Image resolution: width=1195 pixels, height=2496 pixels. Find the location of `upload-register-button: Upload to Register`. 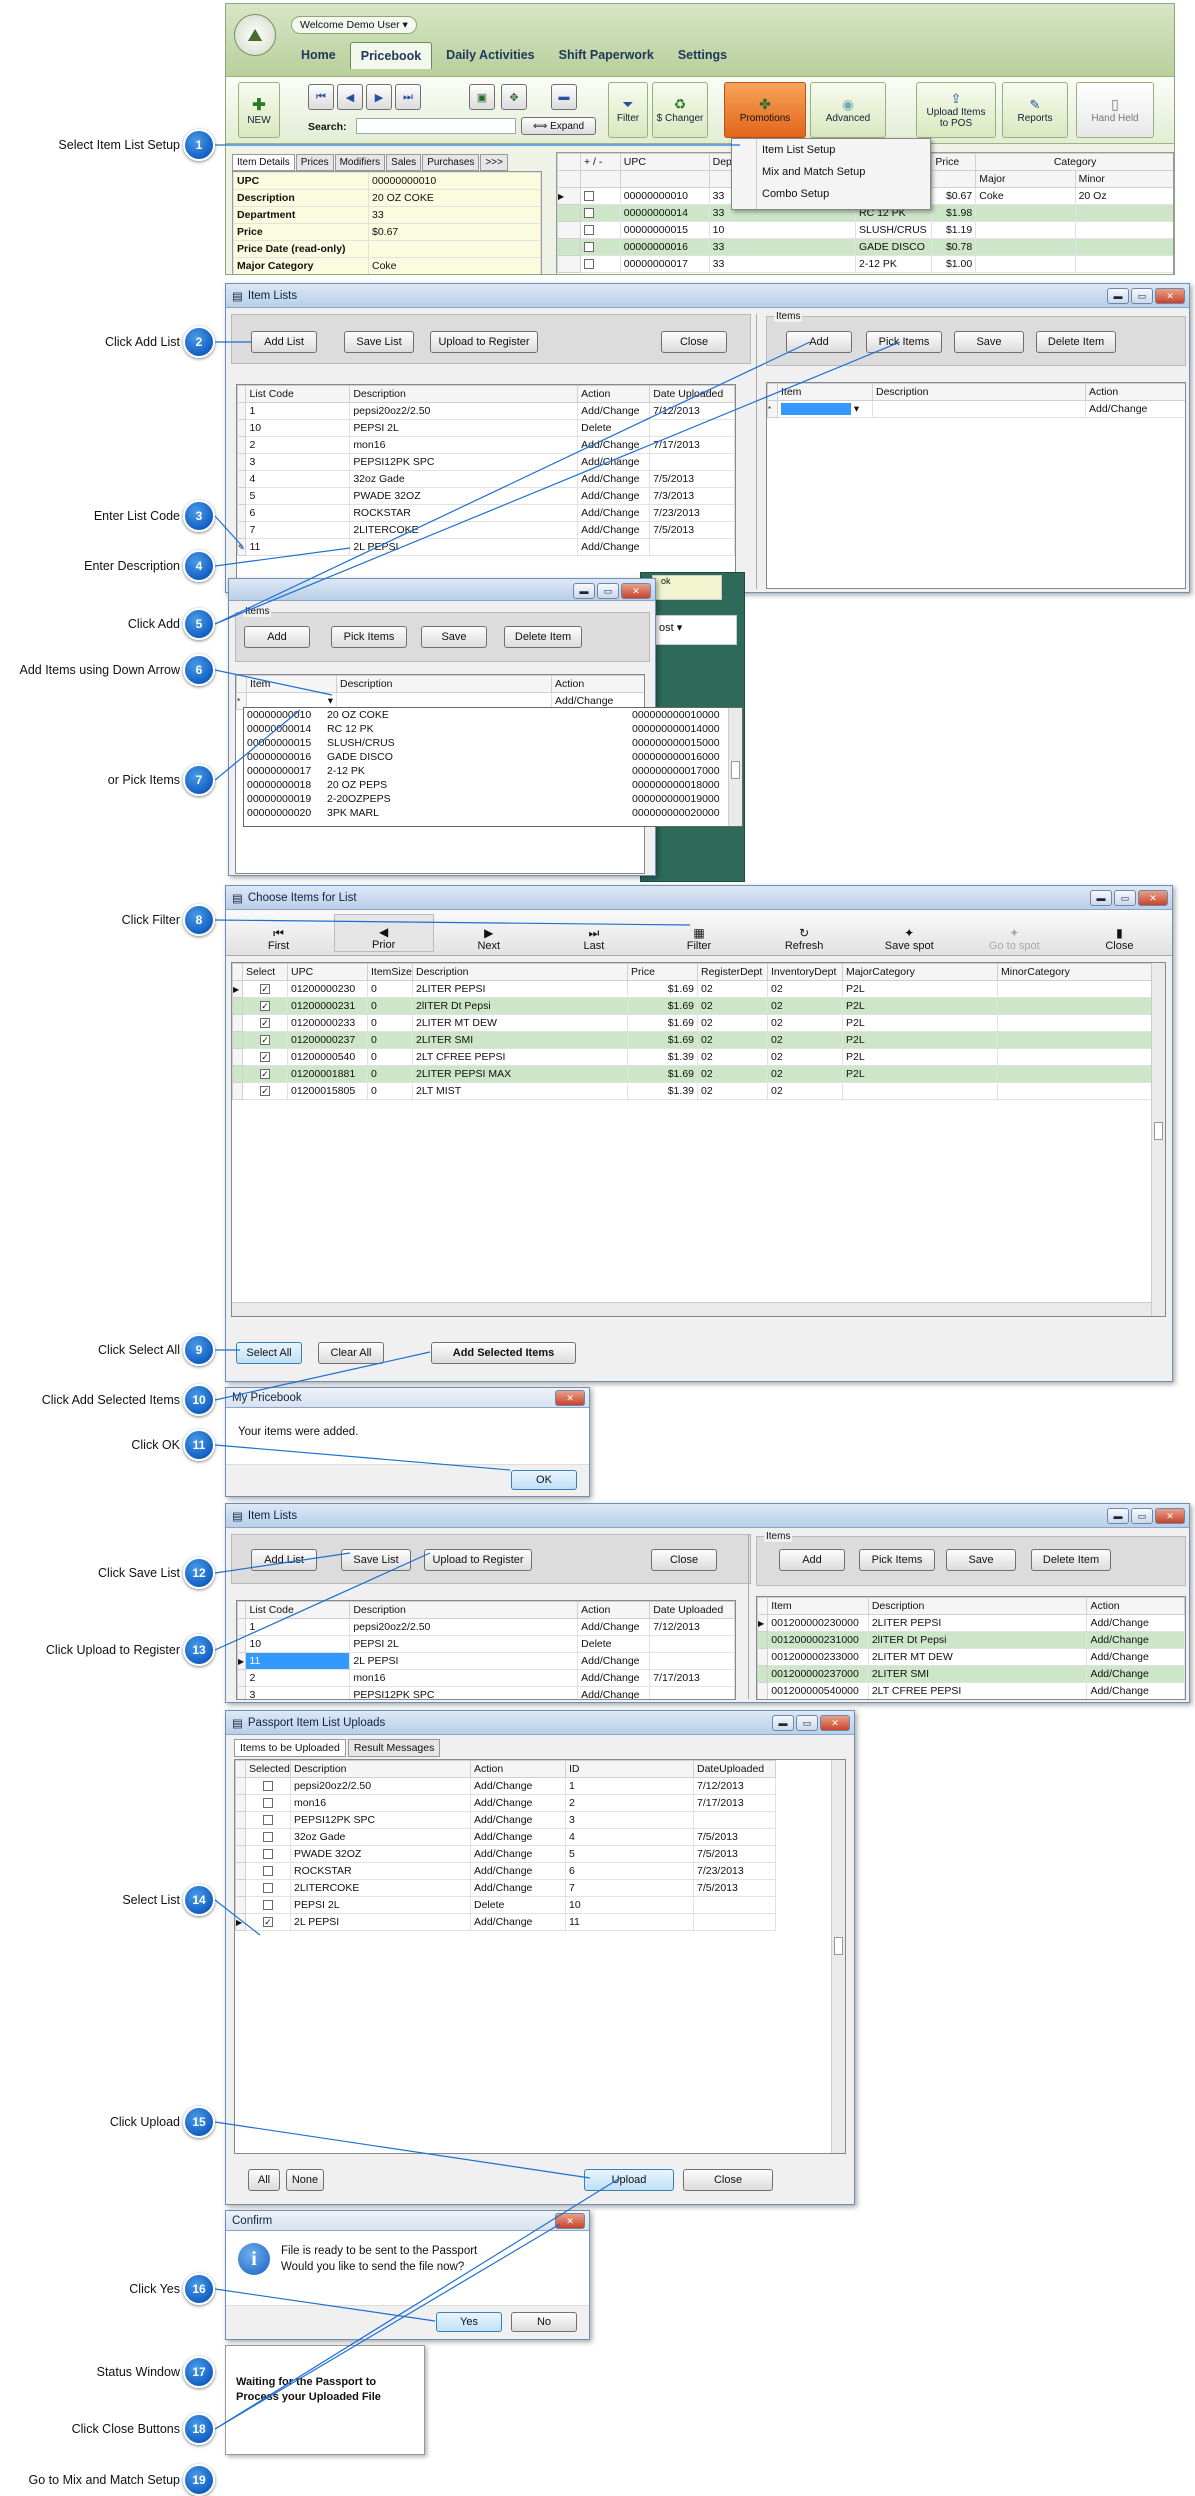

upload-register-button: Upload to Register is located at coordinates (484, 342).